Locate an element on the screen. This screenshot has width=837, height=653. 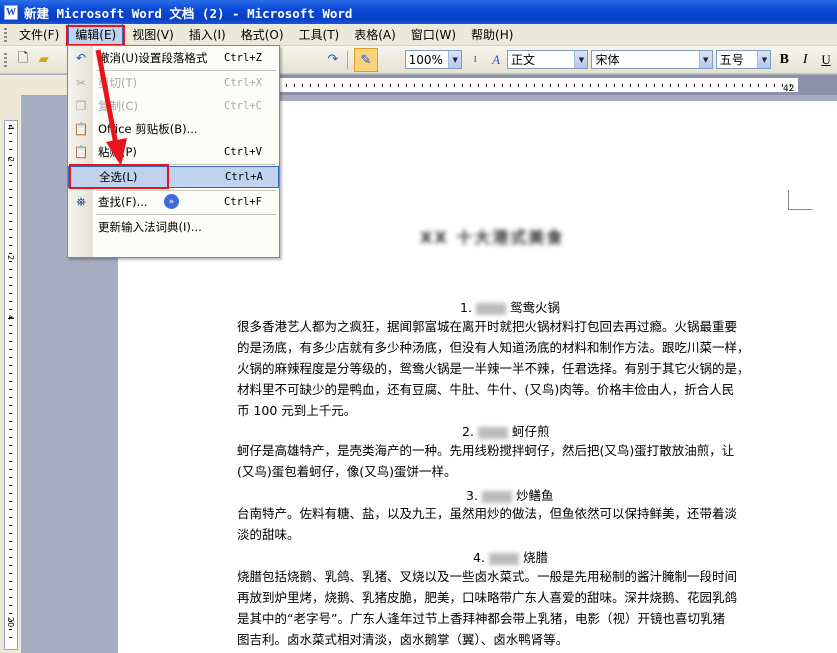
clipboard-icon: 📋 is located at coordinates (81, 129).